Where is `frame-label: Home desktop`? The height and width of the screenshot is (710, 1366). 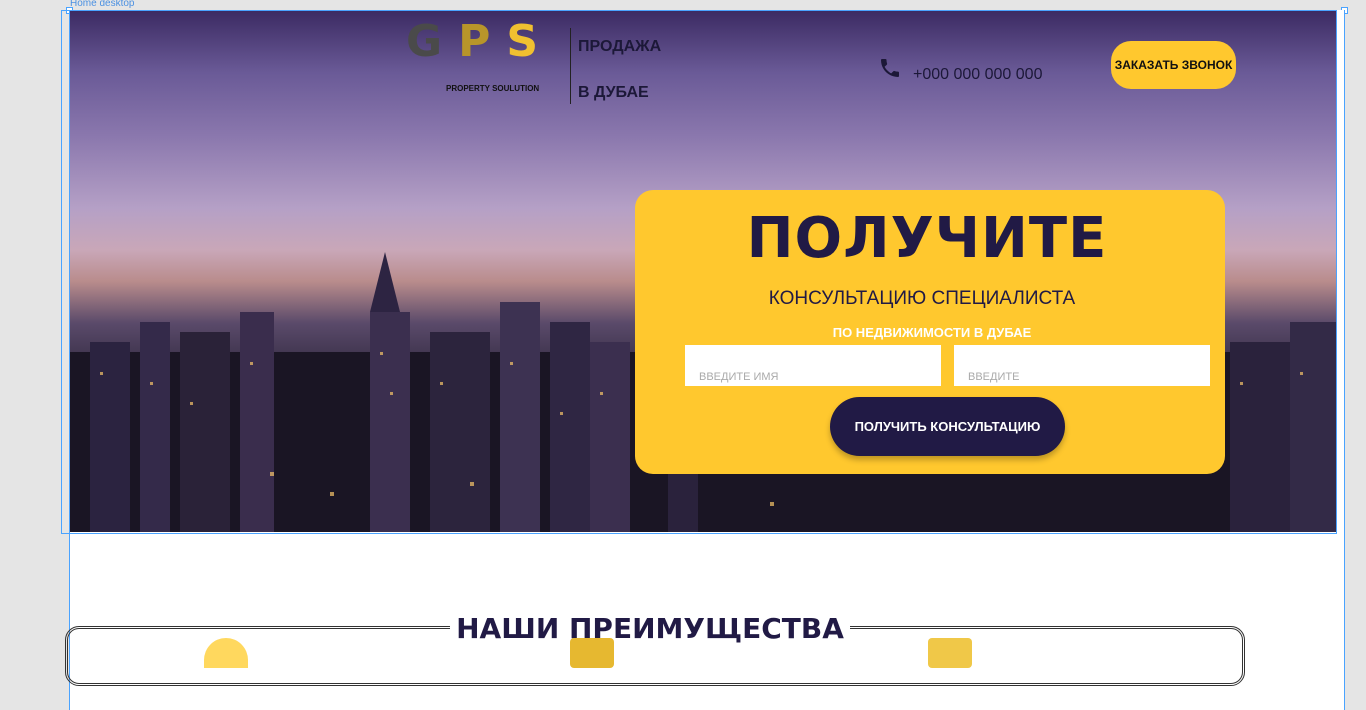
frame-label: Home desktop is located at coordinates (102, 4).